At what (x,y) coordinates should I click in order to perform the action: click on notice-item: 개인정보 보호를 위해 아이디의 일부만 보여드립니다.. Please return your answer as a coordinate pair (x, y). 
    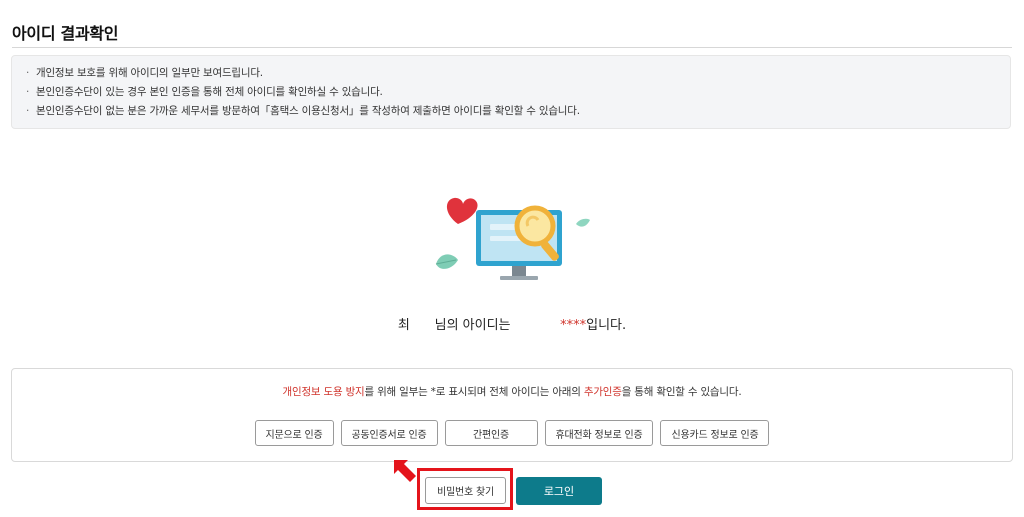
    Looking at the image, I should click on (511, 73).